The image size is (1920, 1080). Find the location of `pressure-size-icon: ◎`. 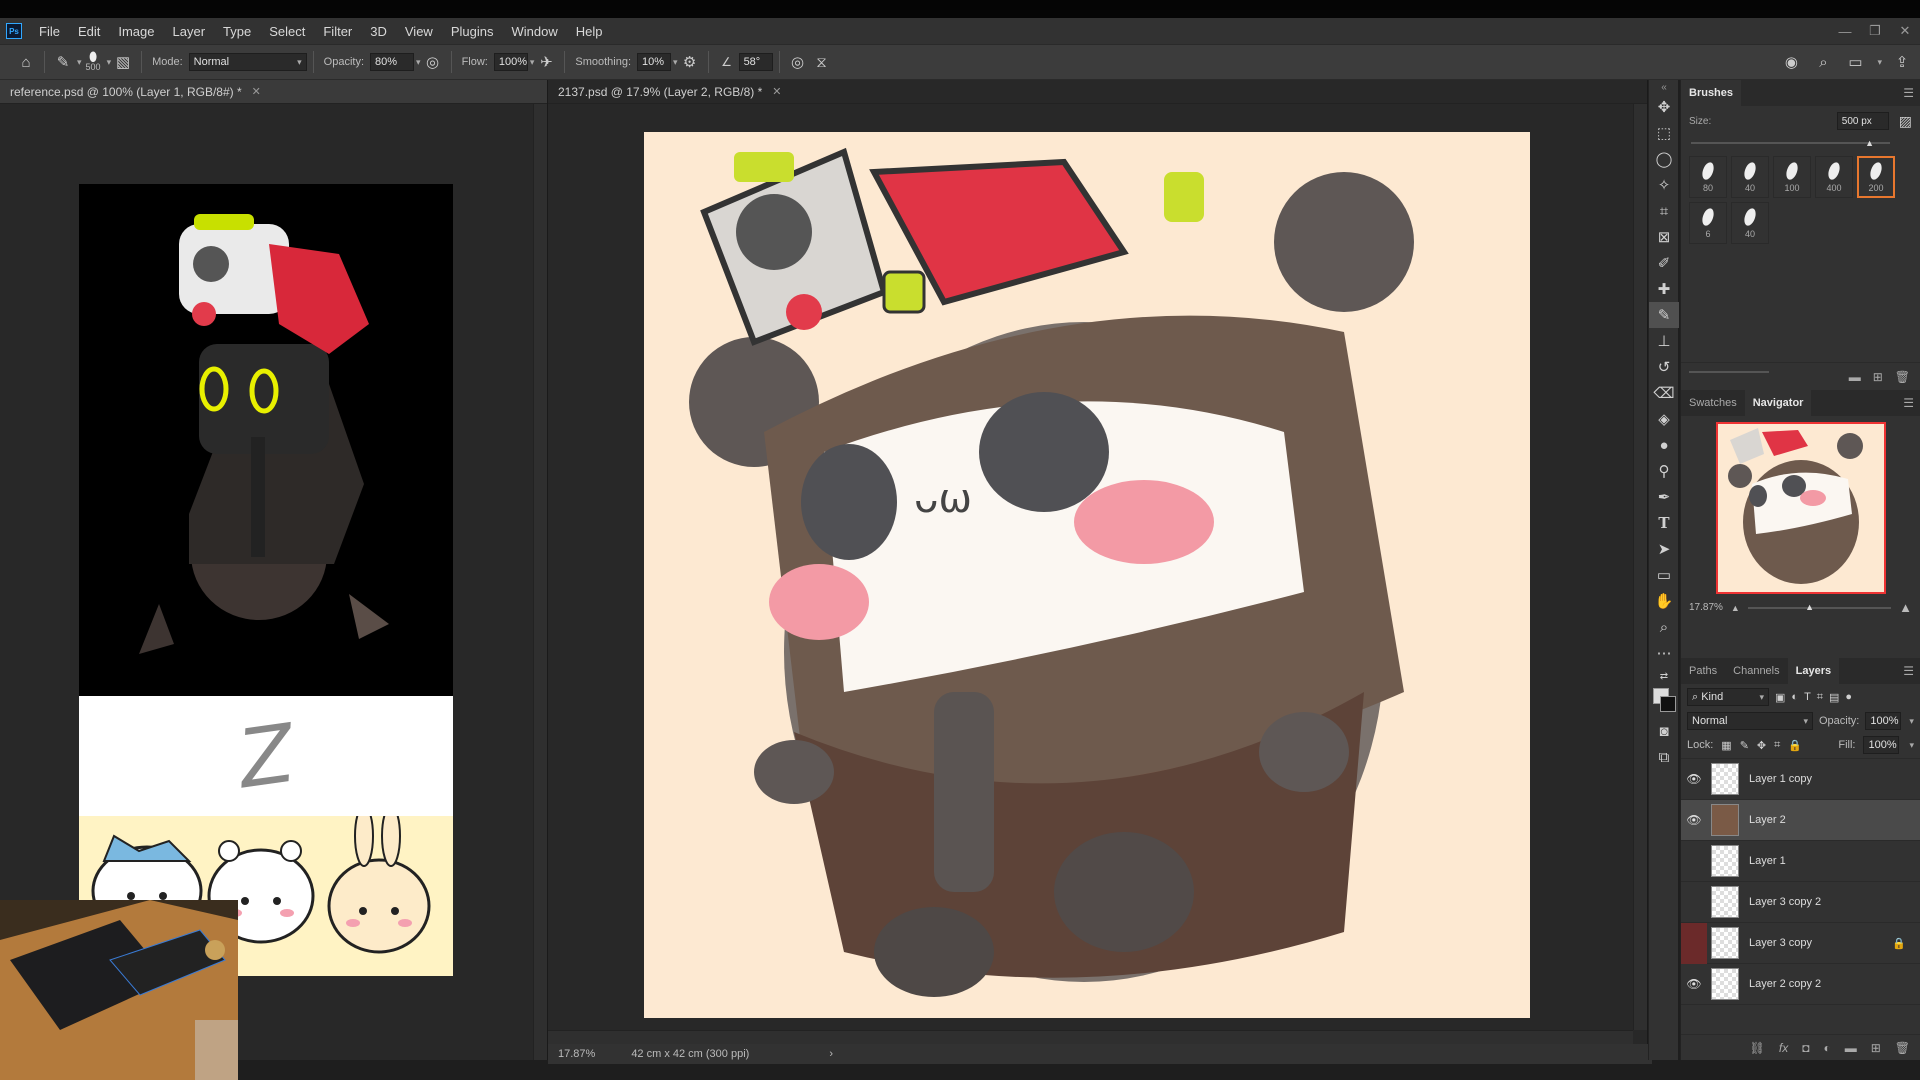

pressure-size-icon: ◎ is located at coordinates (798, 62).